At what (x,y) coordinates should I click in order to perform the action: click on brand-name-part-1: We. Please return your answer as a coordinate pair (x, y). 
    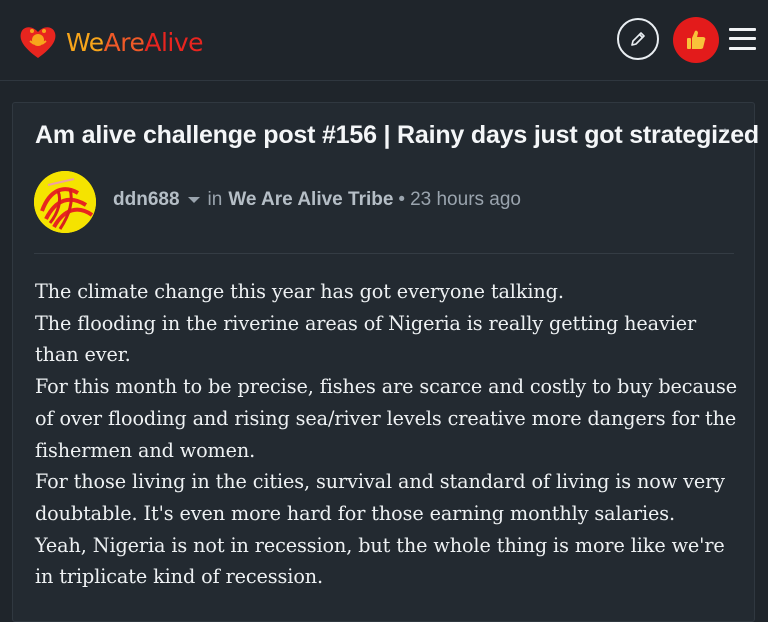
    Looking at the image, I should click on (85, 42).